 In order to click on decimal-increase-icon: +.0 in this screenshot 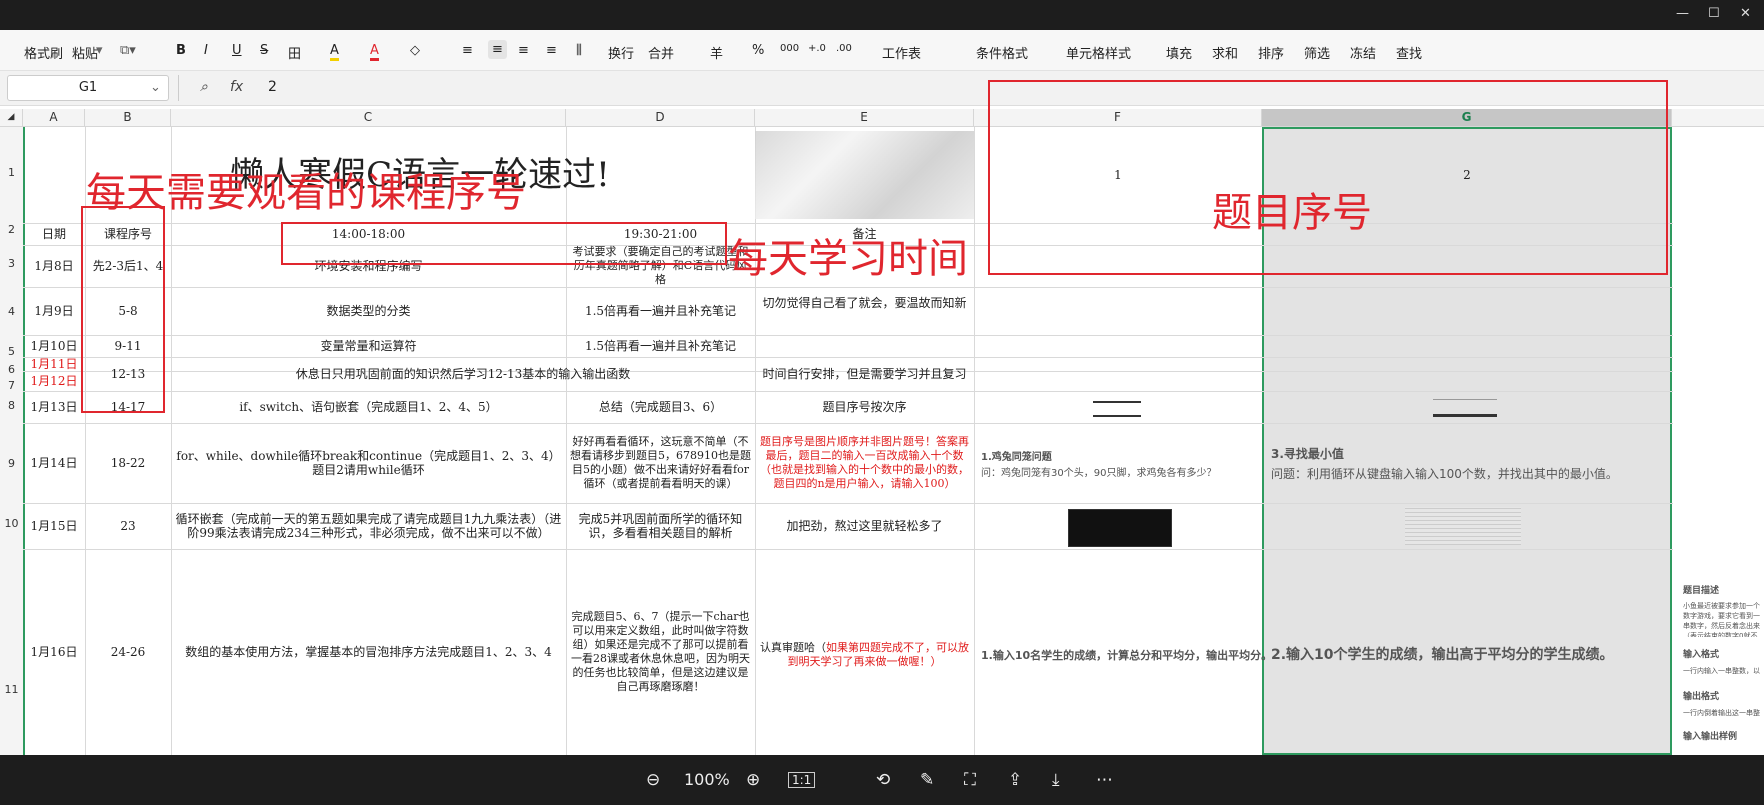, I will do `click(817, 48)`.